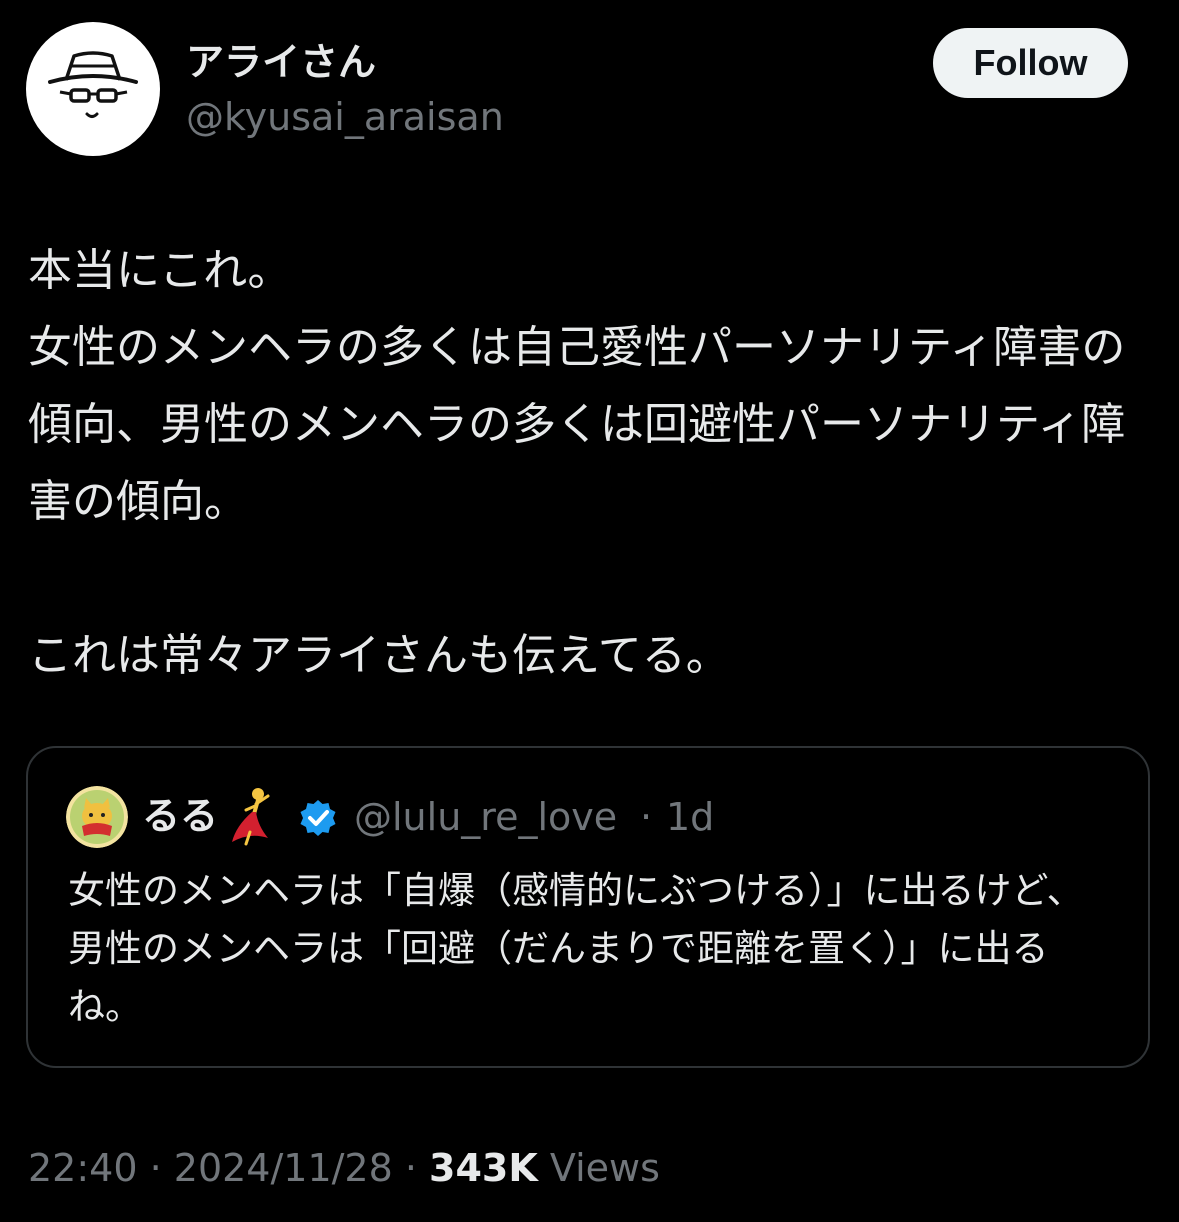  Describe the element at coordinates (345, 117) in the screenshot. I see `author-handle: @kyusai_araisan` at that location.